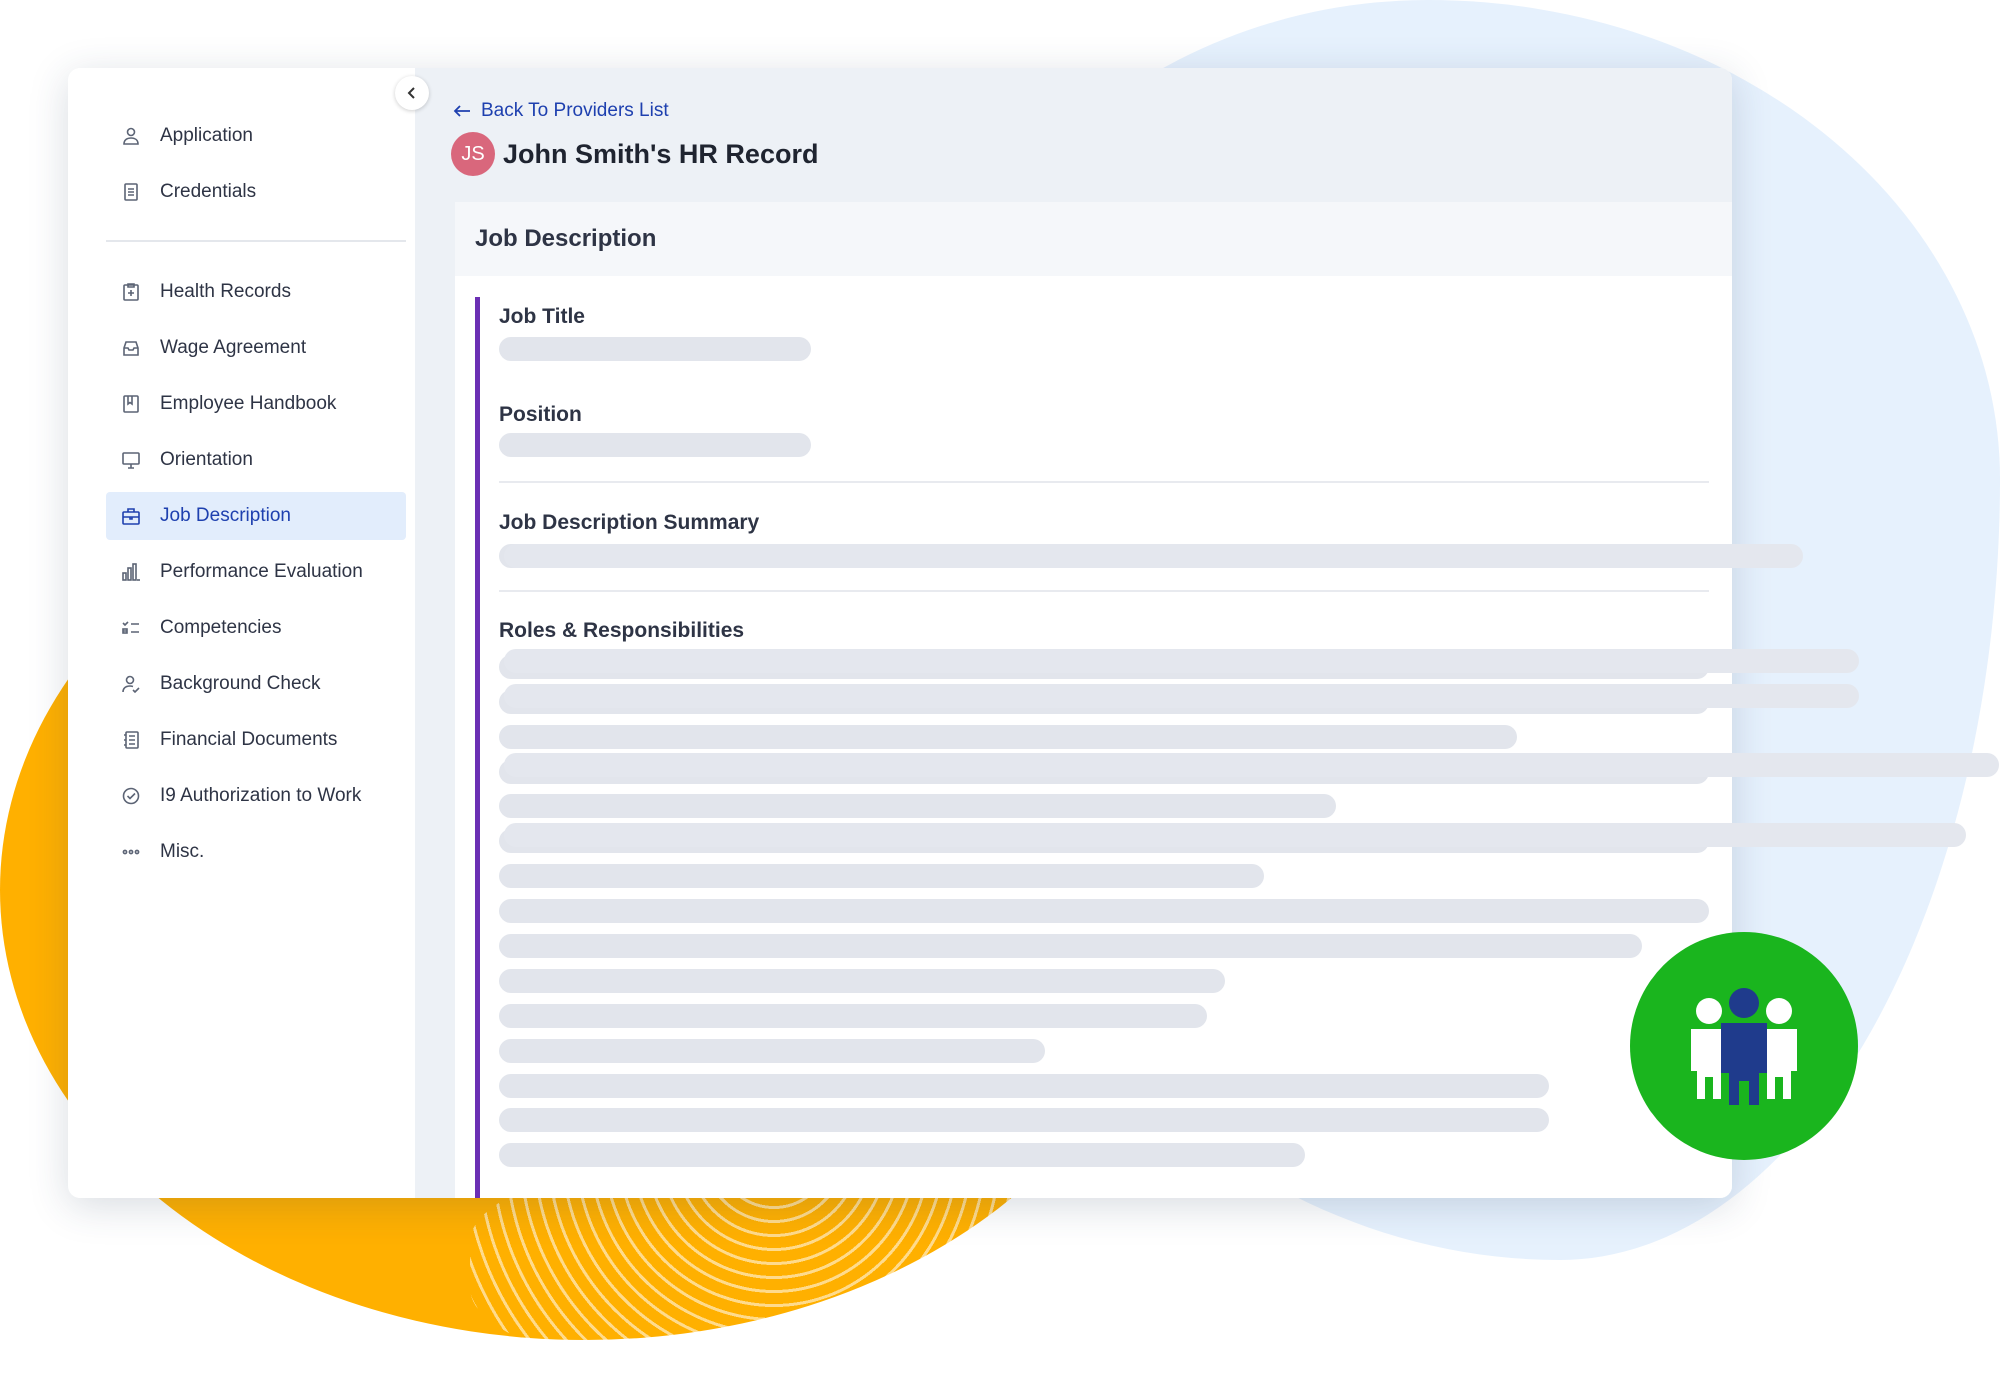 The image size is (2000, 1380). Describe the element at coordinates (206, 459) in the screenshot. I see `sidebar-item-label: Orientation` at that location.